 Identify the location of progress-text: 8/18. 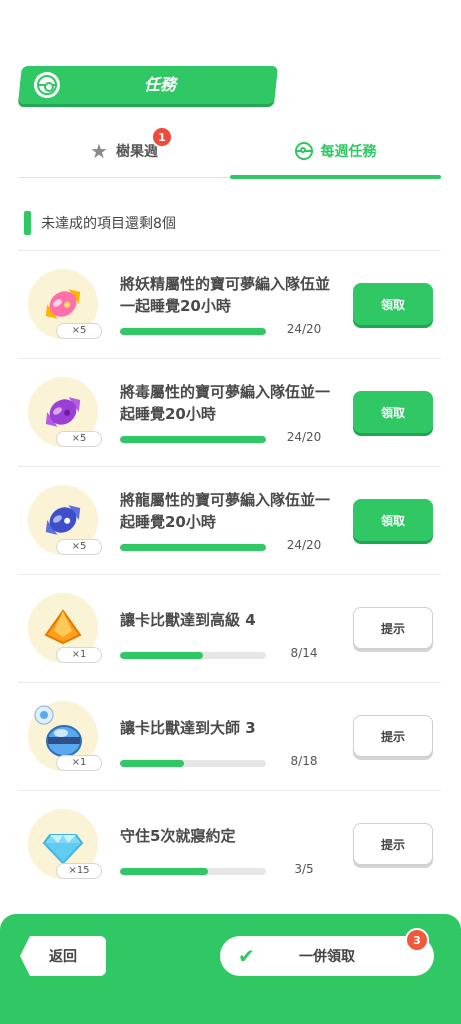
(304, 761).